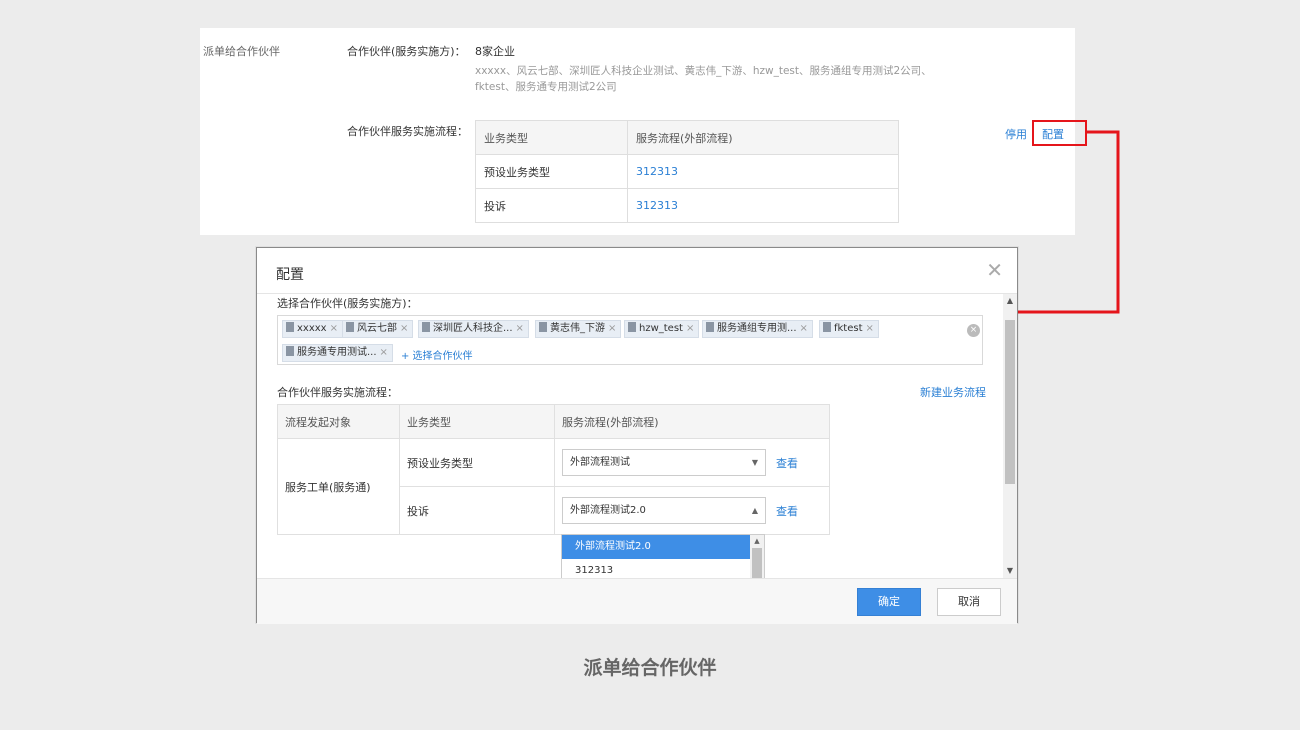 The height and width of the screenshot is (730, 1300). Describe the element at coordinates (600, 462) in the screenshot. I see `select-value: 外部流程测试` at that location.